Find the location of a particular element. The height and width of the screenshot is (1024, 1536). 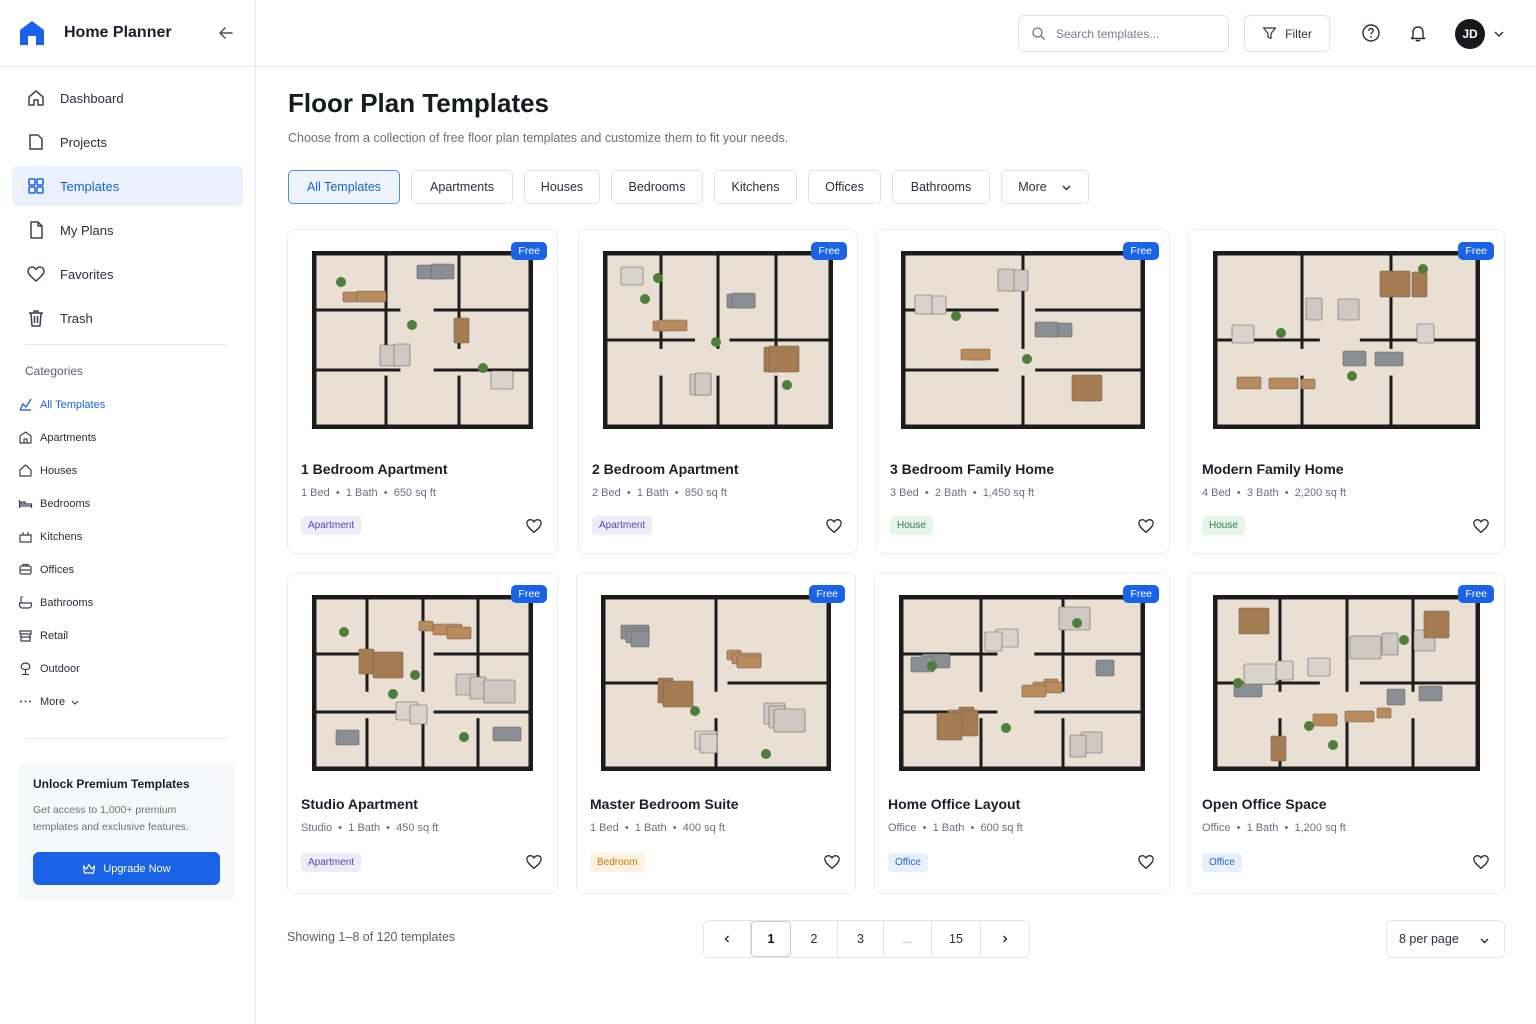

category-outdoor: Outdoor is located at coordinates (127, 668).